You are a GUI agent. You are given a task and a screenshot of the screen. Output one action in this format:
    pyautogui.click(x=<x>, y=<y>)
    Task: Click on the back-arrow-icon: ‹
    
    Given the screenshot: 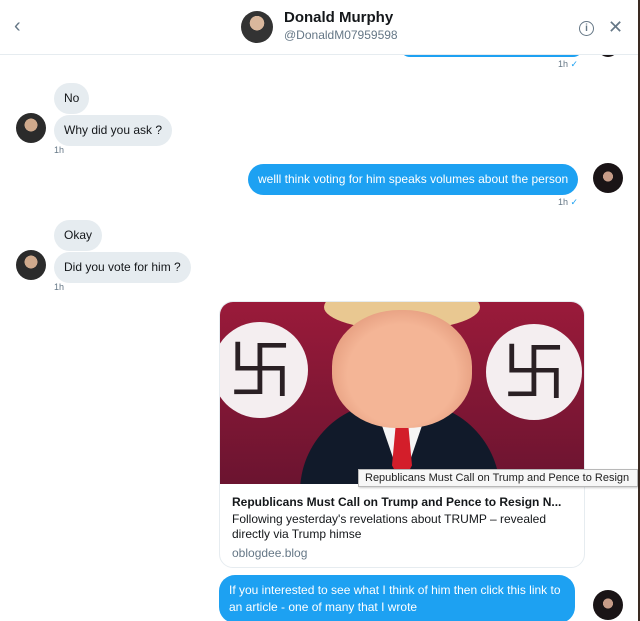 What is the action you would take?
    pyautogui.click(x=23, y=26)
    